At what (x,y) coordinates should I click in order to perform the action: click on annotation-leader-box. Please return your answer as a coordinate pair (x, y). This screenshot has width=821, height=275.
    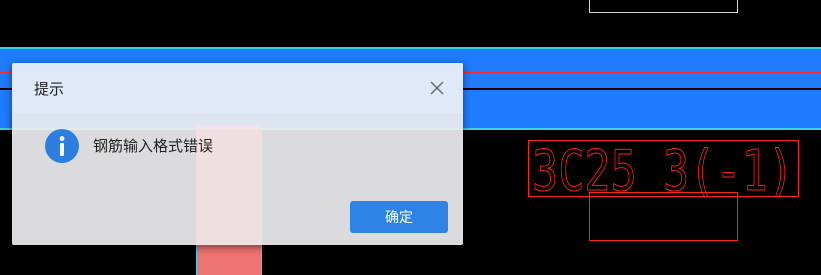
    Looking at the image, I should click on (663, 216).